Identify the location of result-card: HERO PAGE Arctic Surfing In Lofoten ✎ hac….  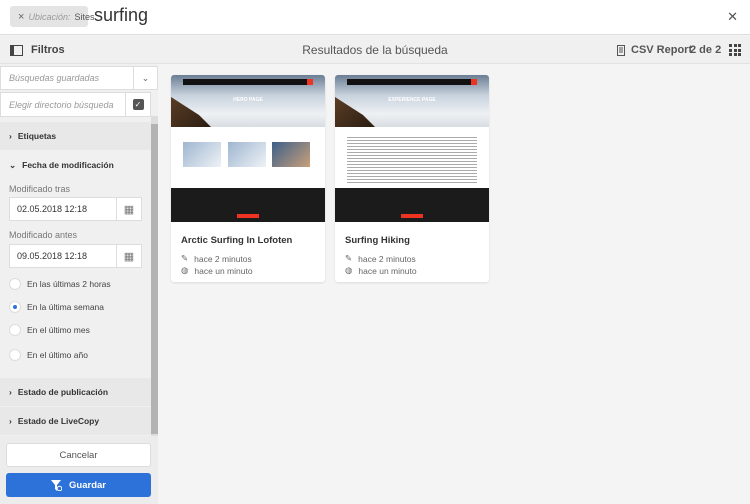
(248, 178).